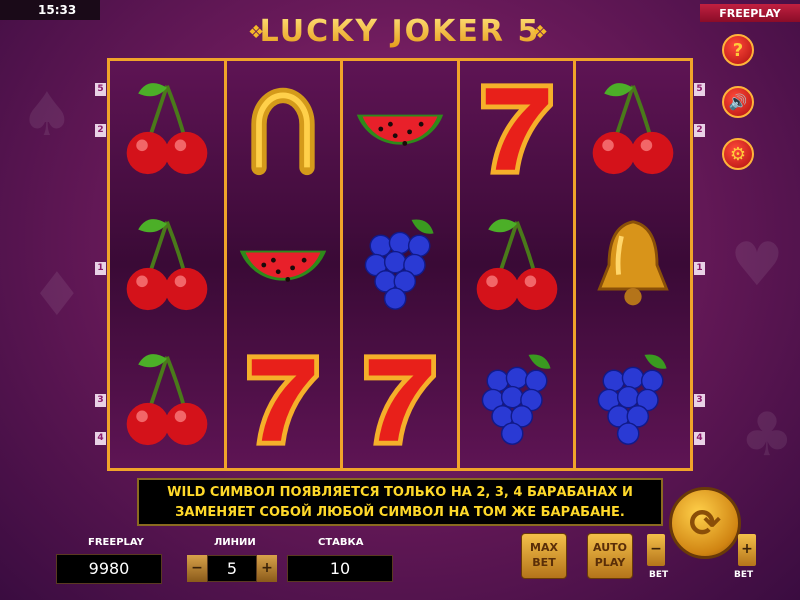 This screenshot has height=600, width=800. I want to click on bet-value: 10, so click(340, 568).